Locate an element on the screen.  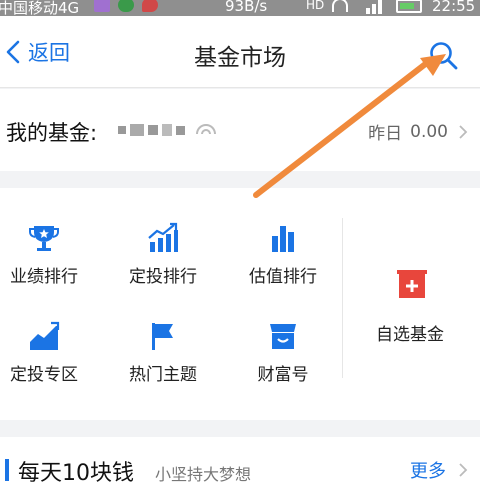
search-button is located at coordinates (444, 56).